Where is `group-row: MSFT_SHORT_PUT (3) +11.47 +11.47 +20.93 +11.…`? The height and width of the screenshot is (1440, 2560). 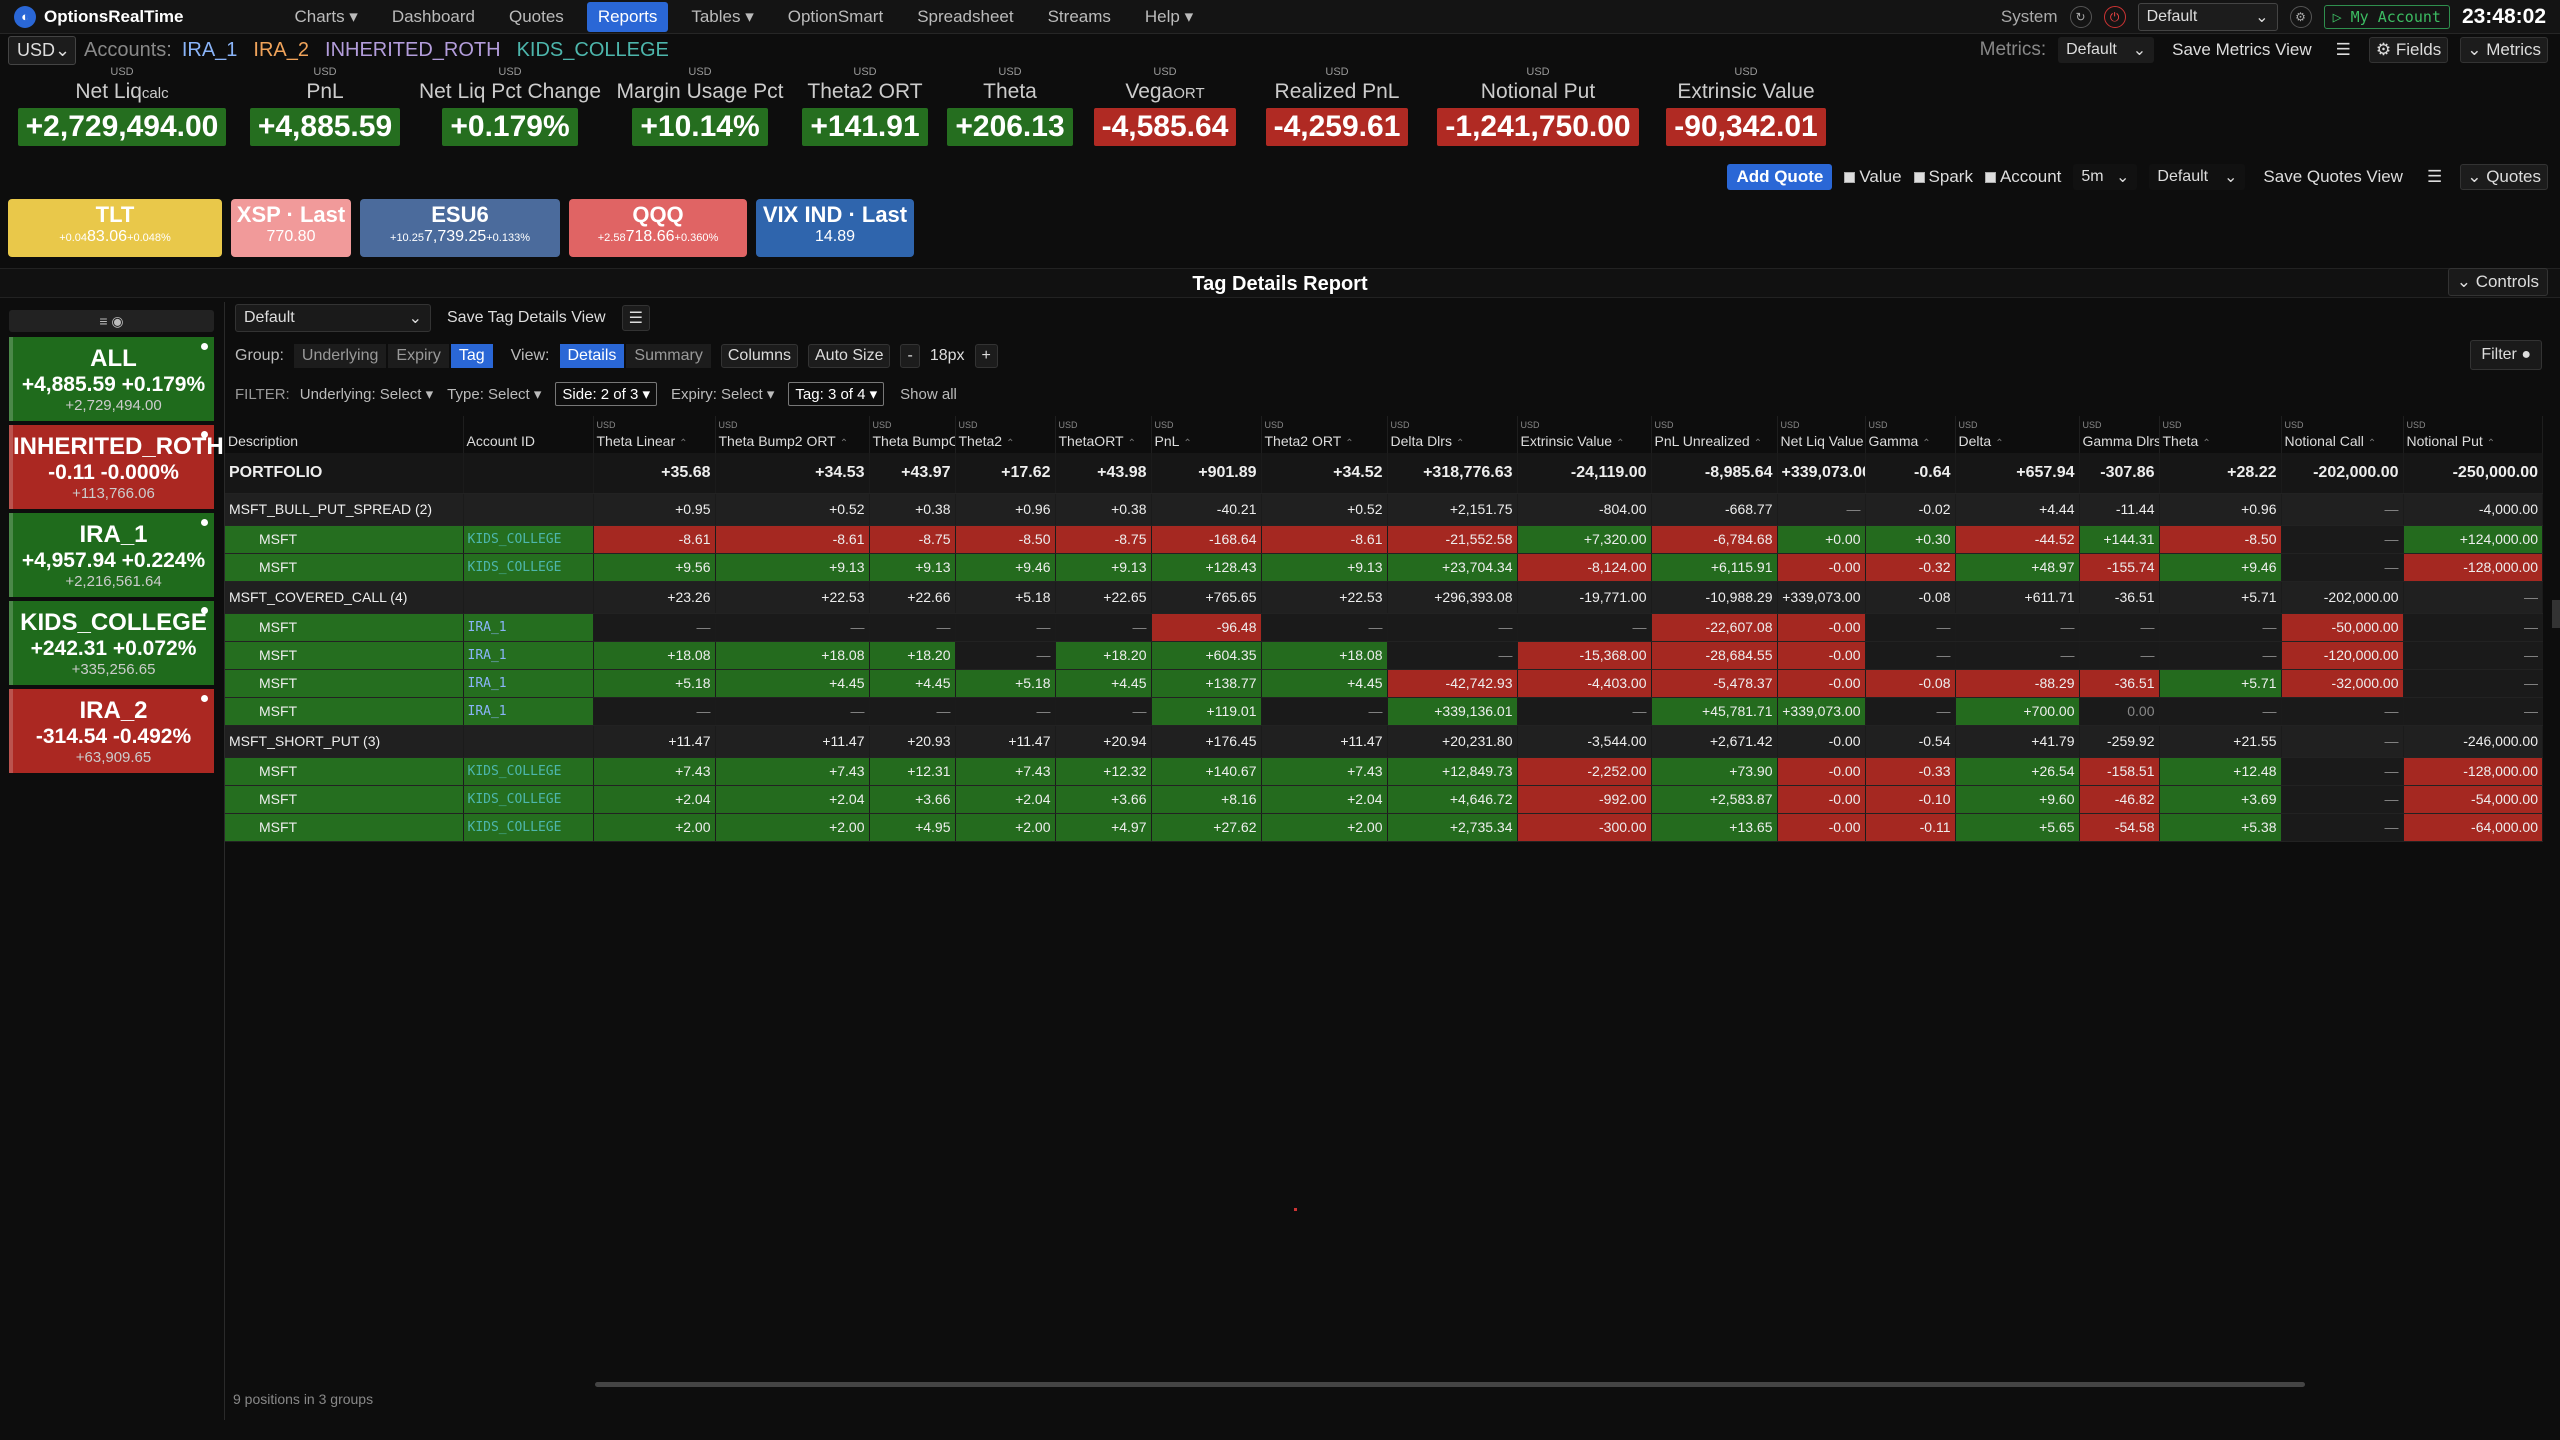
group-row: MSFT_SHORT_PUT (3) +11.47 +11.47 +20.93 +11.… is located at coordinates (1384, 741).